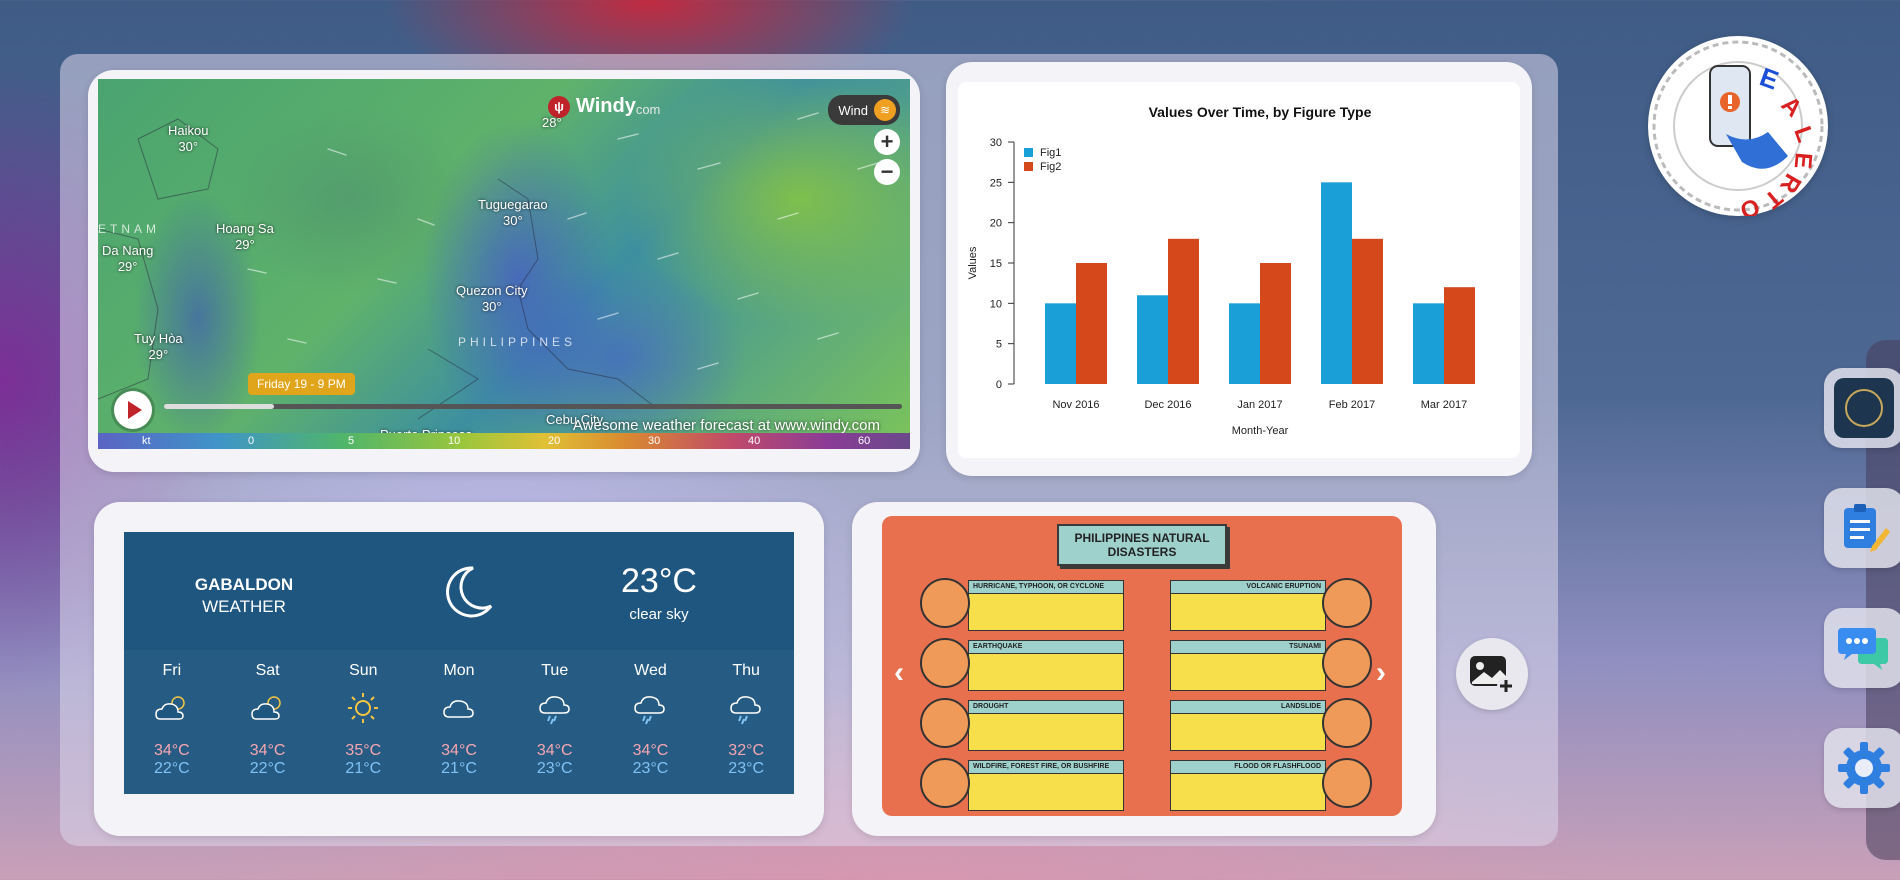  What do you see at coordinates (1347, 663) in the screenshot?
I see `tsunami-icon` at bounding box center [1347, 663].